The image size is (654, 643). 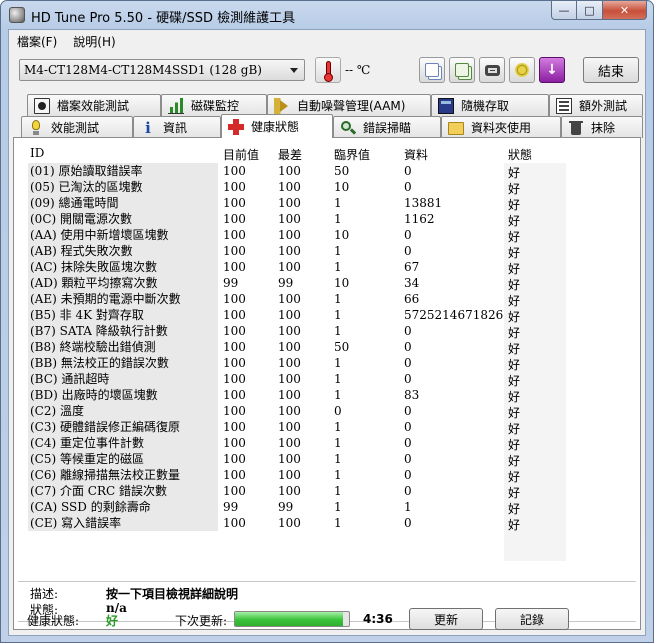 I want to click on table-row: (AD) 顆粒平均擦寫次數 99 99 10 34 好, so click(x=294, y=283).